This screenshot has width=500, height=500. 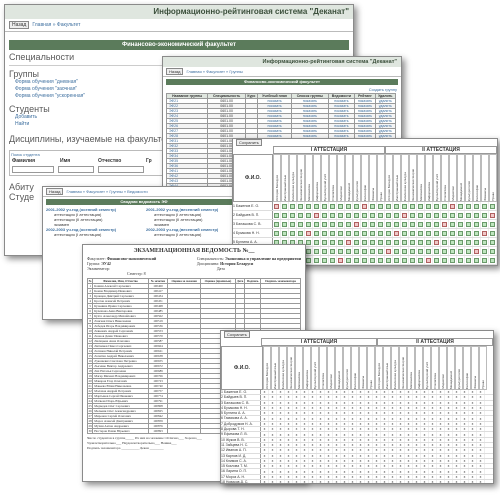 I want to click on save-button: Сохранить, so click(x=249, y=142).